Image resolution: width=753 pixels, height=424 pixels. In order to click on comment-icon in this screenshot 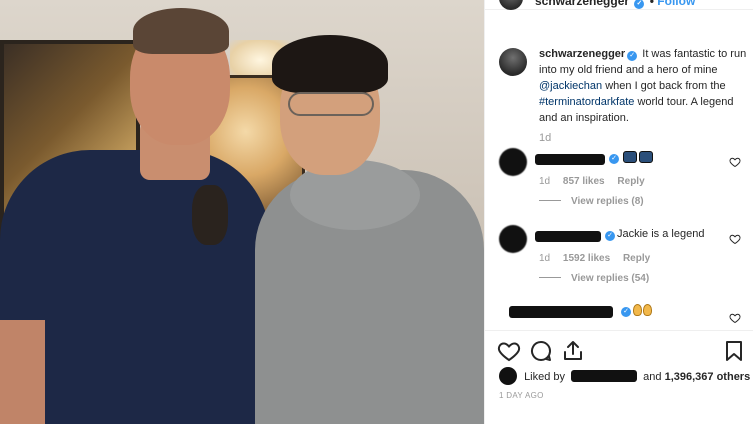, I will do `click(541, 351)`.